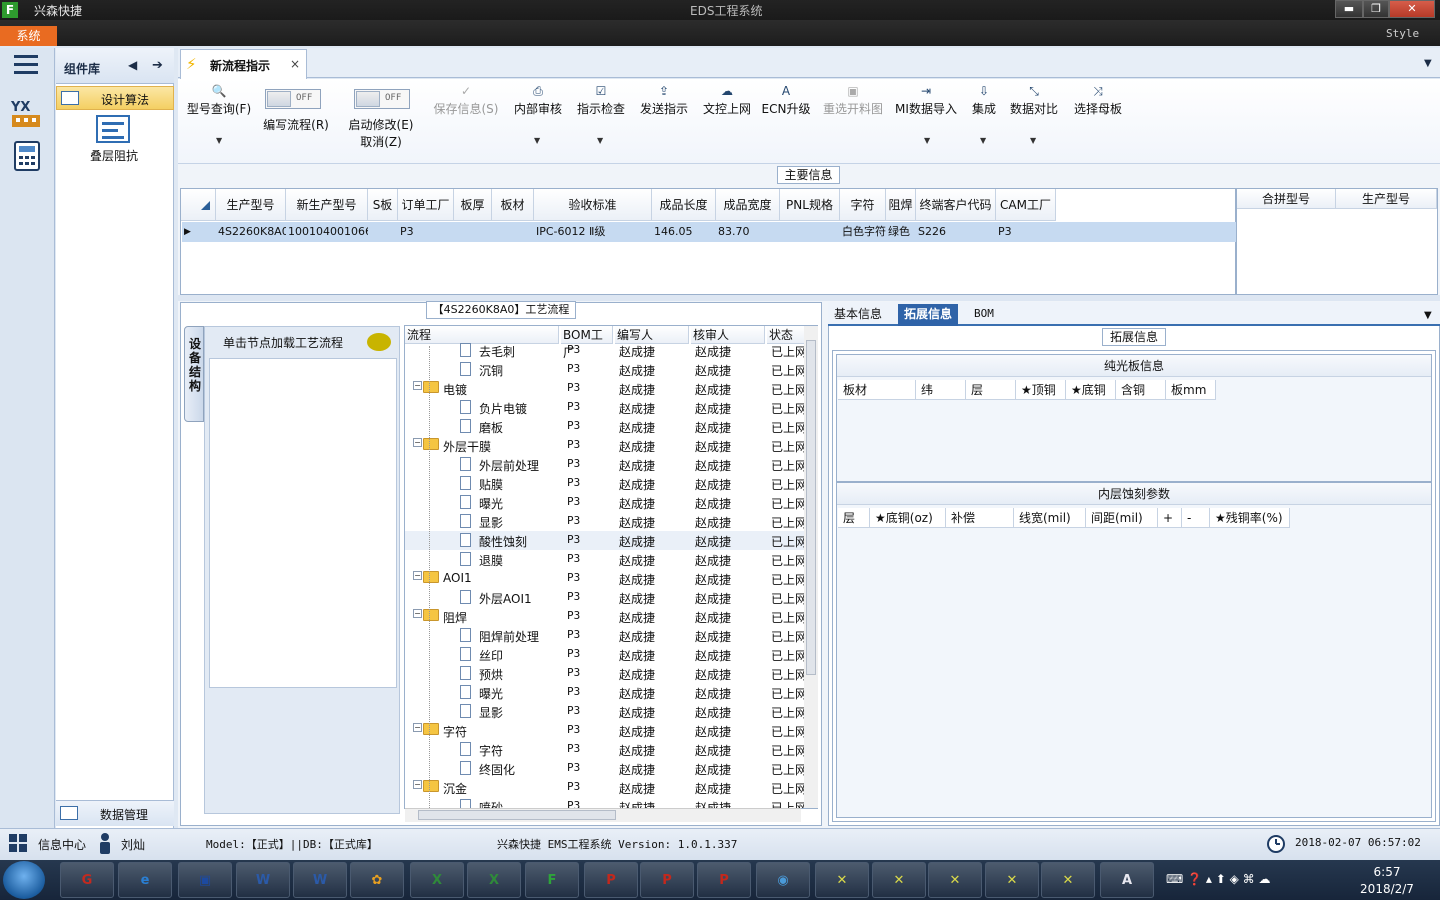  What do you see at coordinates (1098, 100) in the screenshot?
I see `select-mother-board-button: ⤨ 选择母板` at bounding box center [1098, 100].